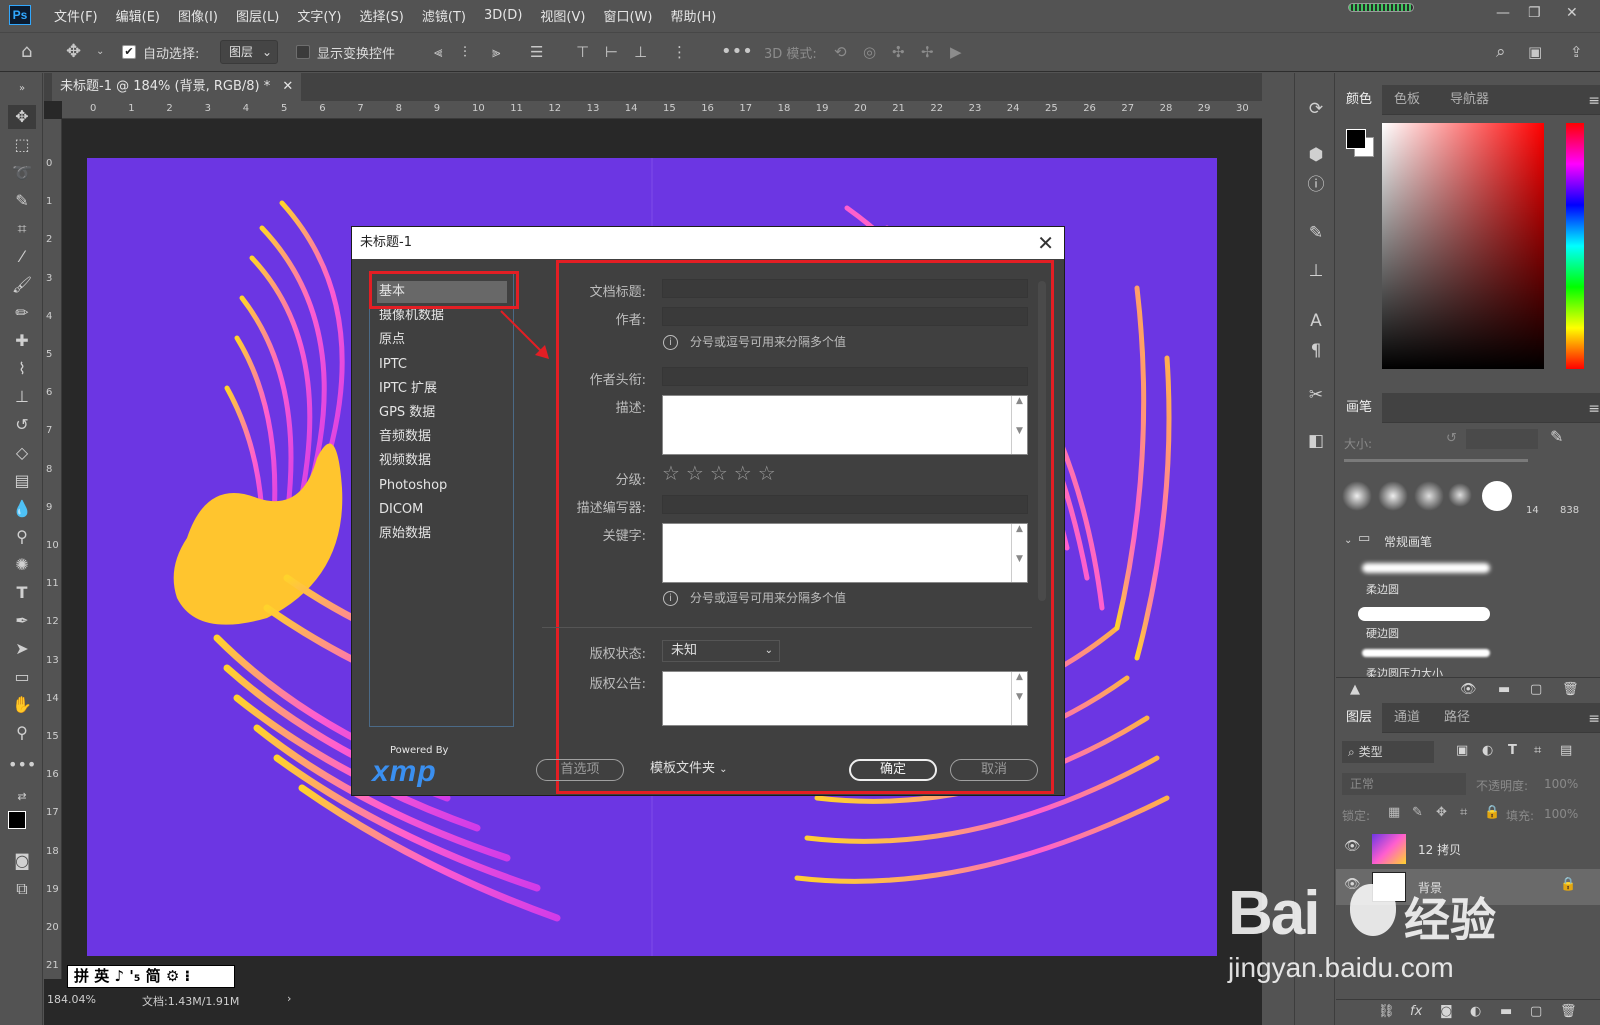  What do you see at coordinates (1316, 351) in the screenshot?
I see `paragraph-icon: ¶` at bounding box center [1316, 351].